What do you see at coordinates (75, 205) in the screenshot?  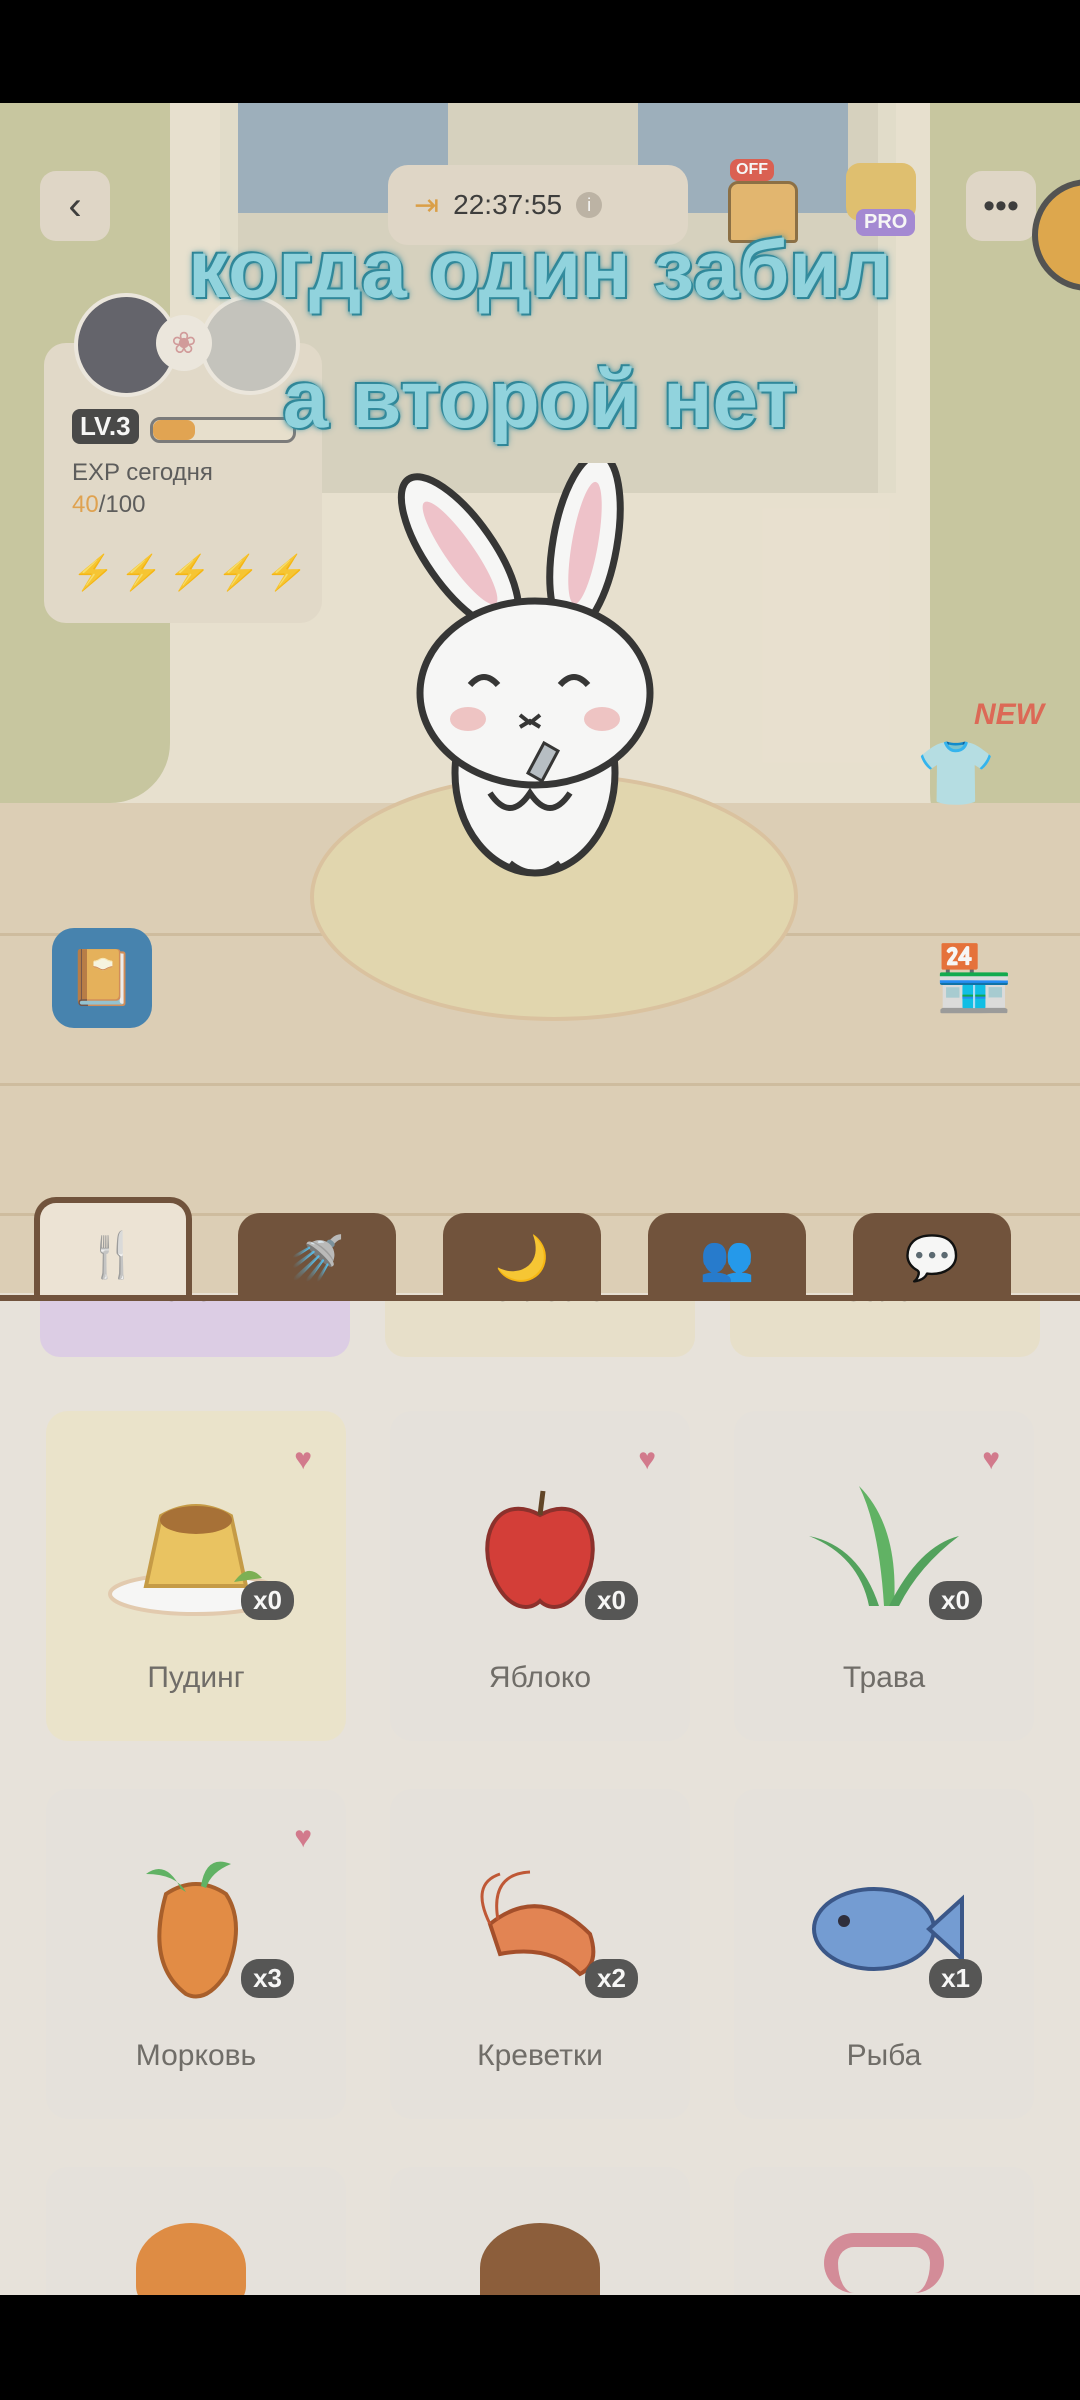 I see `back-arrow-icon: ‹` at bounding box center [75, 205].